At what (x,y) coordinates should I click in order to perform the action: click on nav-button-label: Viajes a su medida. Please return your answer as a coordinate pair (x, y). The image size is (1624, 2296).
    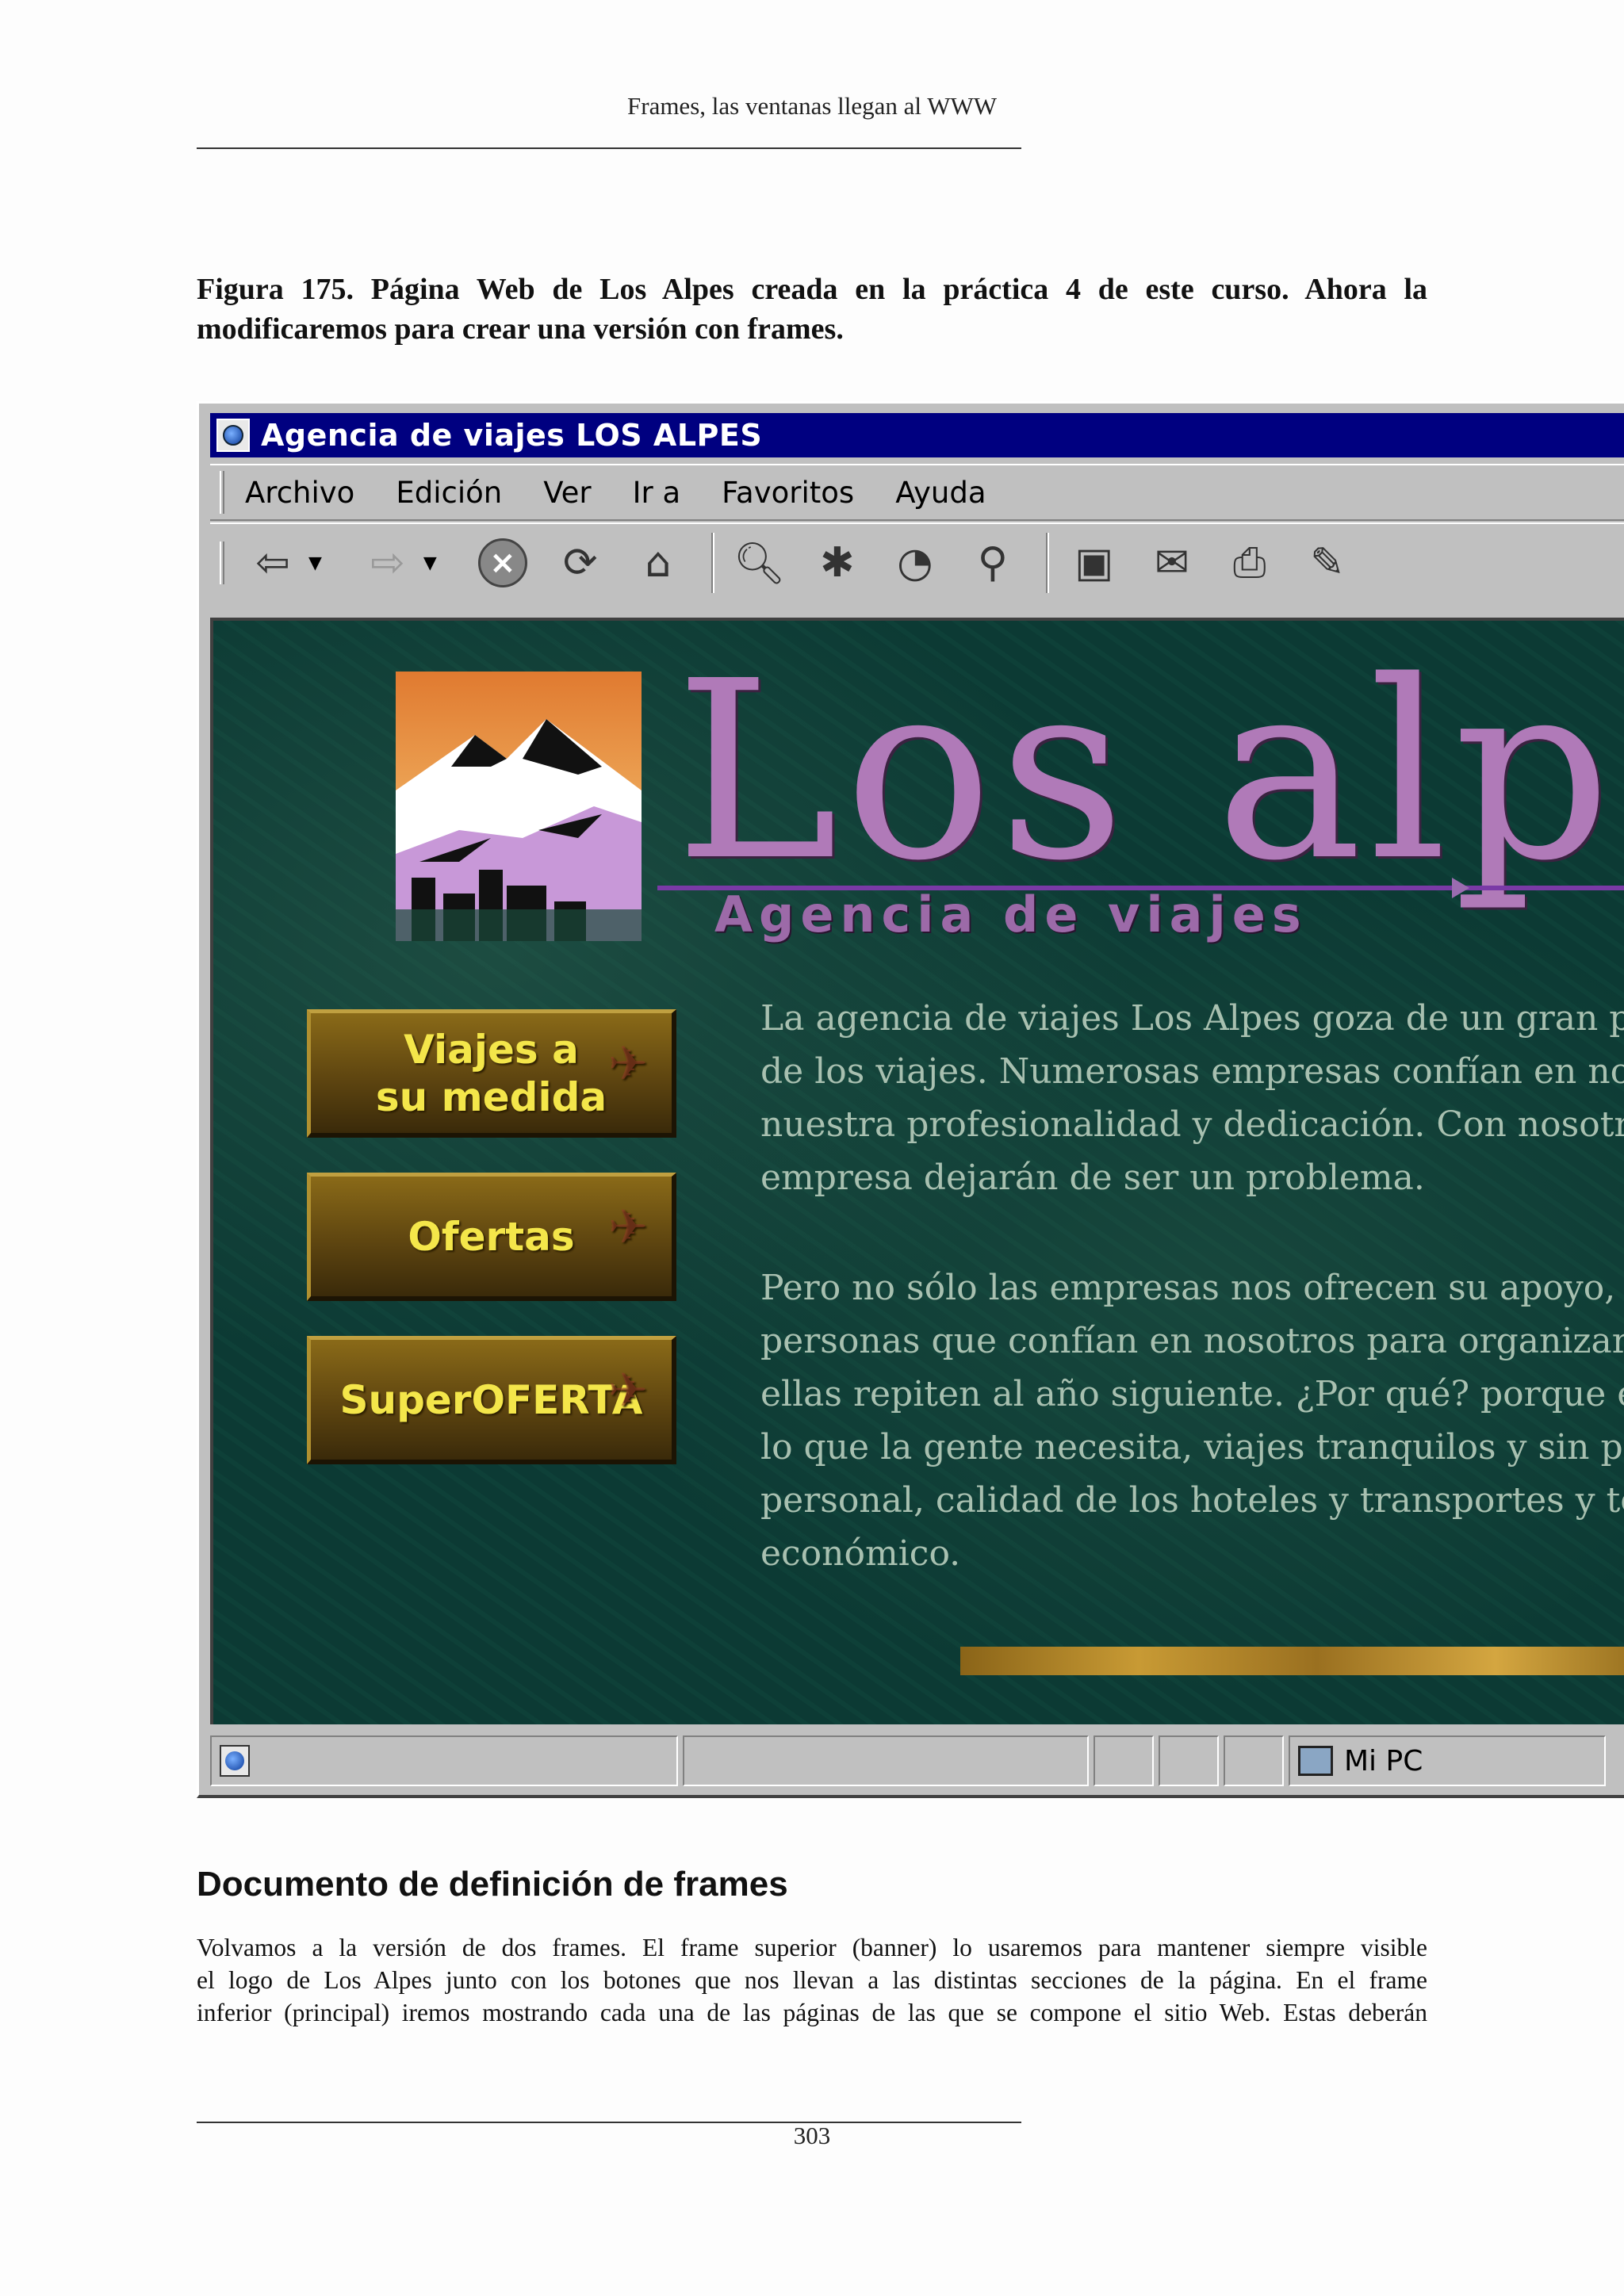
    Looking at the image, I should click on (491, 1073).